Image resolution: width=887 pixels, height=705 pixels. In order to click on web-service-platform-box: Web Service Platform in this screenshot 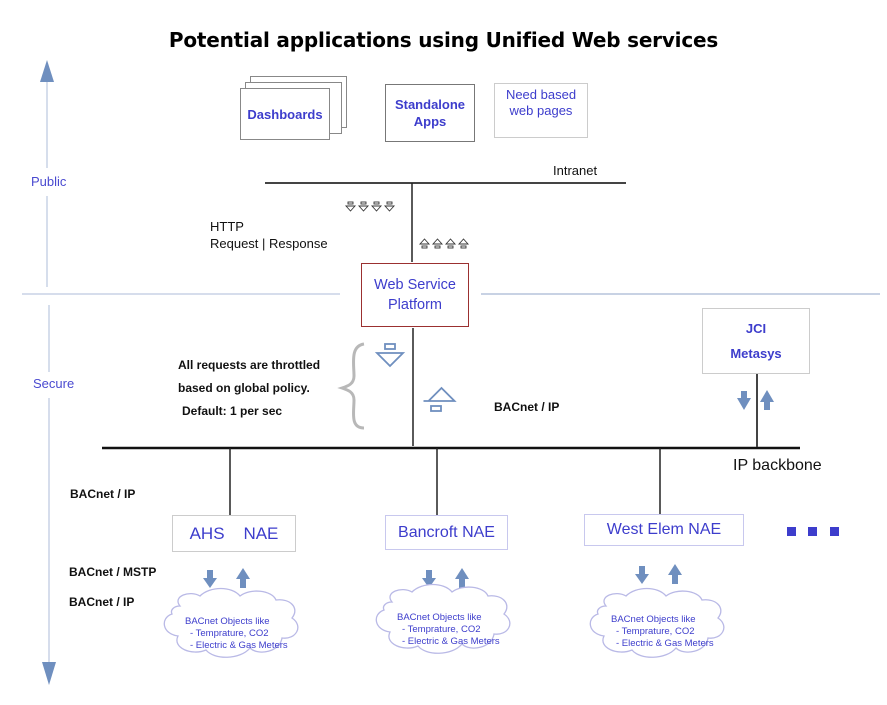, I will do `click(415, 295)`.